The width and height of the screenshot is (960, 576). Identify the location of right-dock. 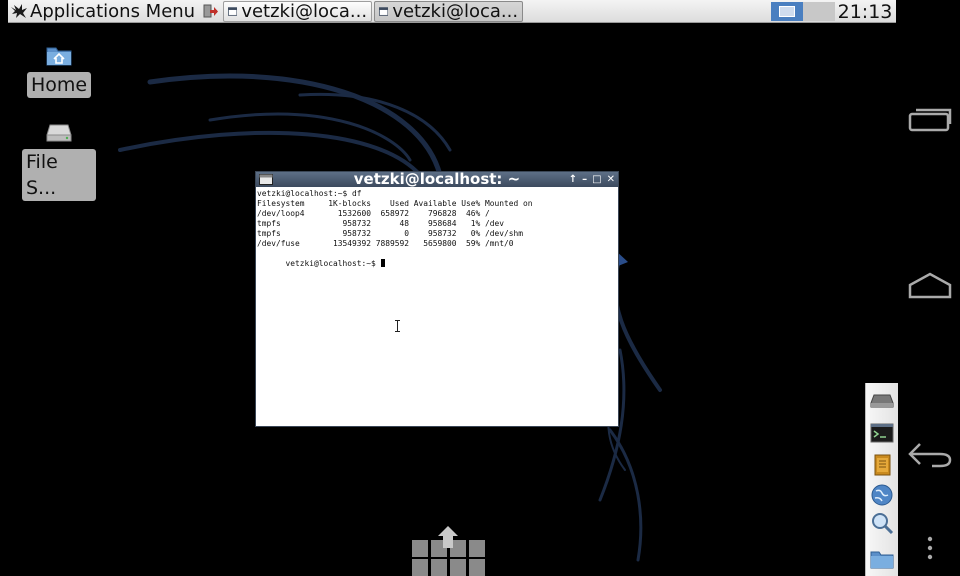
(881, 479).